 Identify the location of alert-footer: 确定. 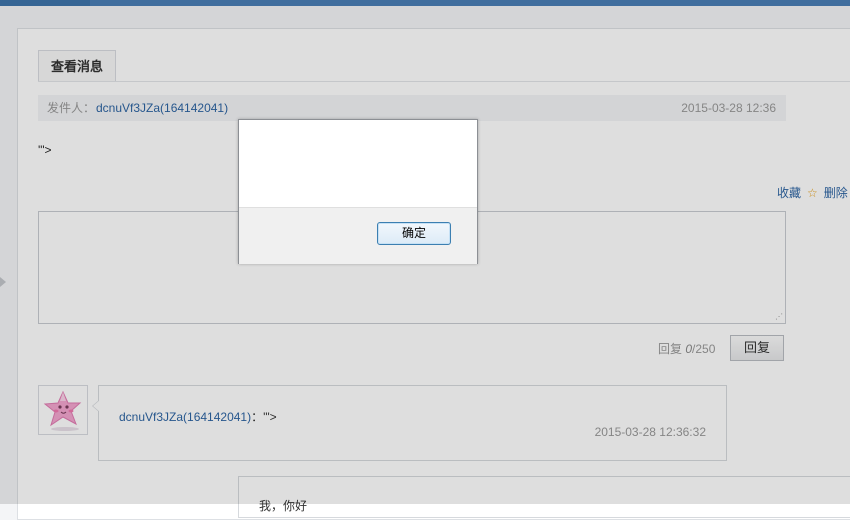
(358, 235).